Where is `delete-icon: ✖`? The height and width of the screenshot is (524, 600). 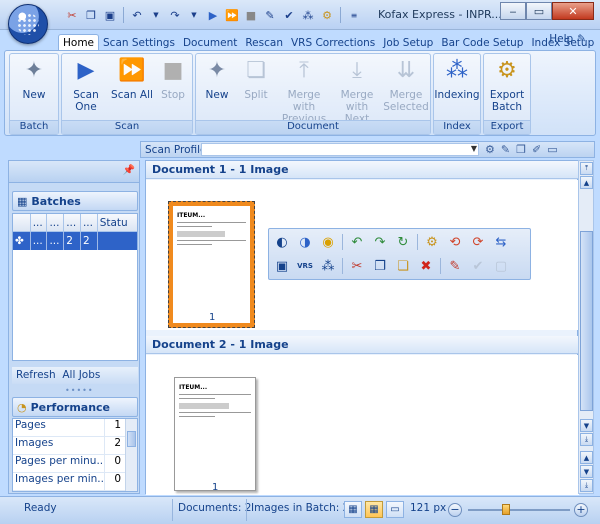 delete-icon: ✖ is located at coordinates (426, 266).